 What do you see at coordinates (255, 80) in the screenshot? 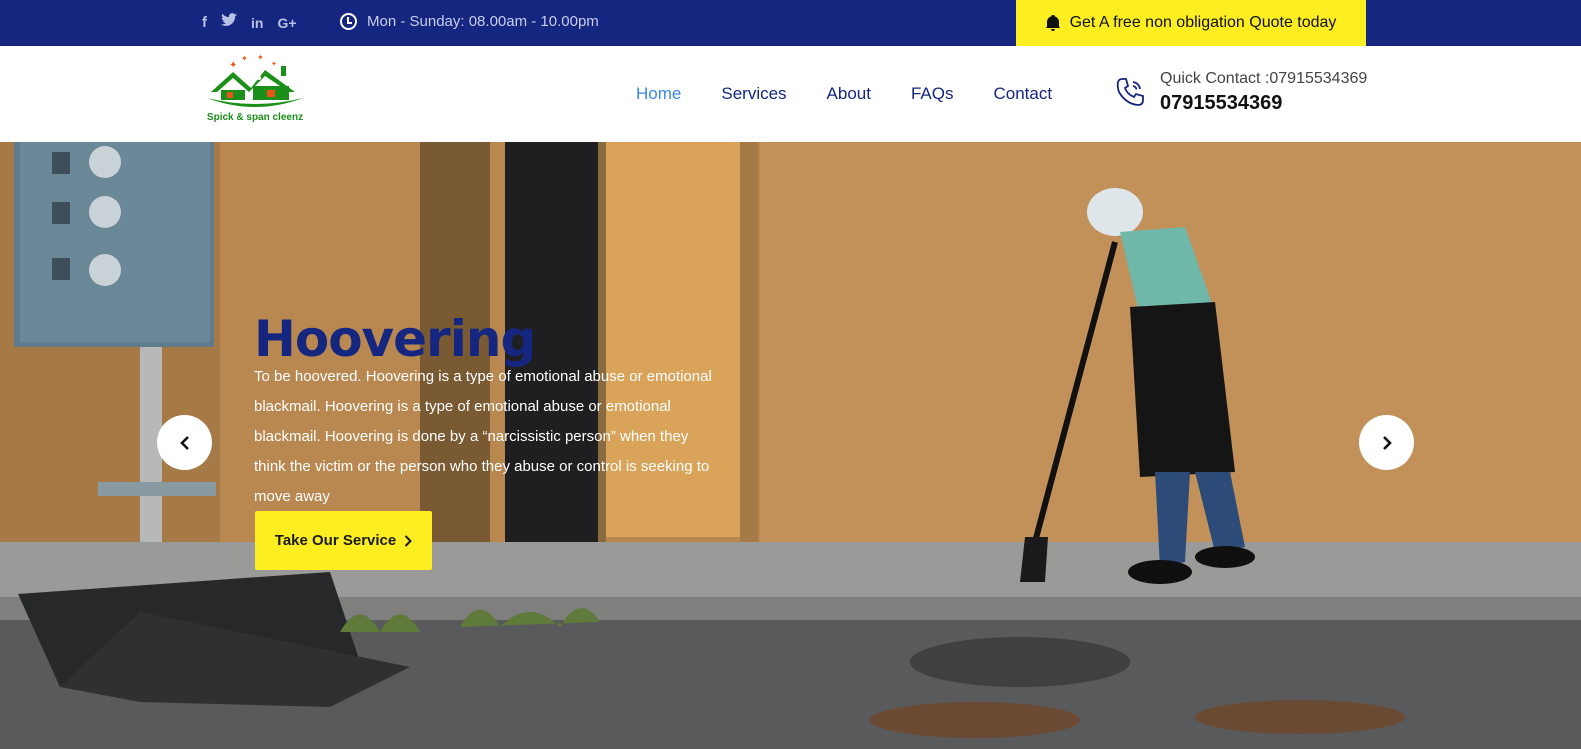
I see `house-logo-icon: ✦ ✦ ✦ ✦` at bounding box center [255, 80].